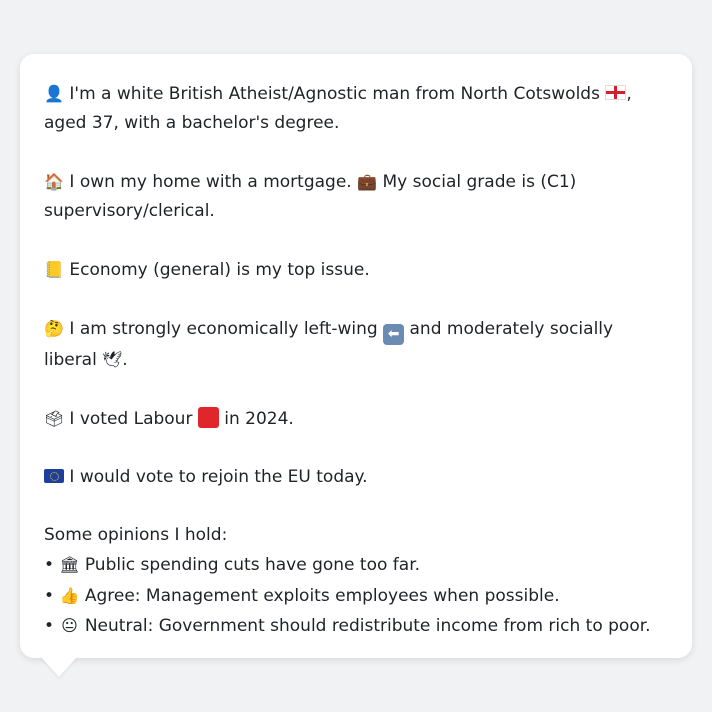 Image resolution: width=712 pixels, height=712 pixels. I want to click on eu-line: I would vote to rejoin the EU today., so click(356, 477).